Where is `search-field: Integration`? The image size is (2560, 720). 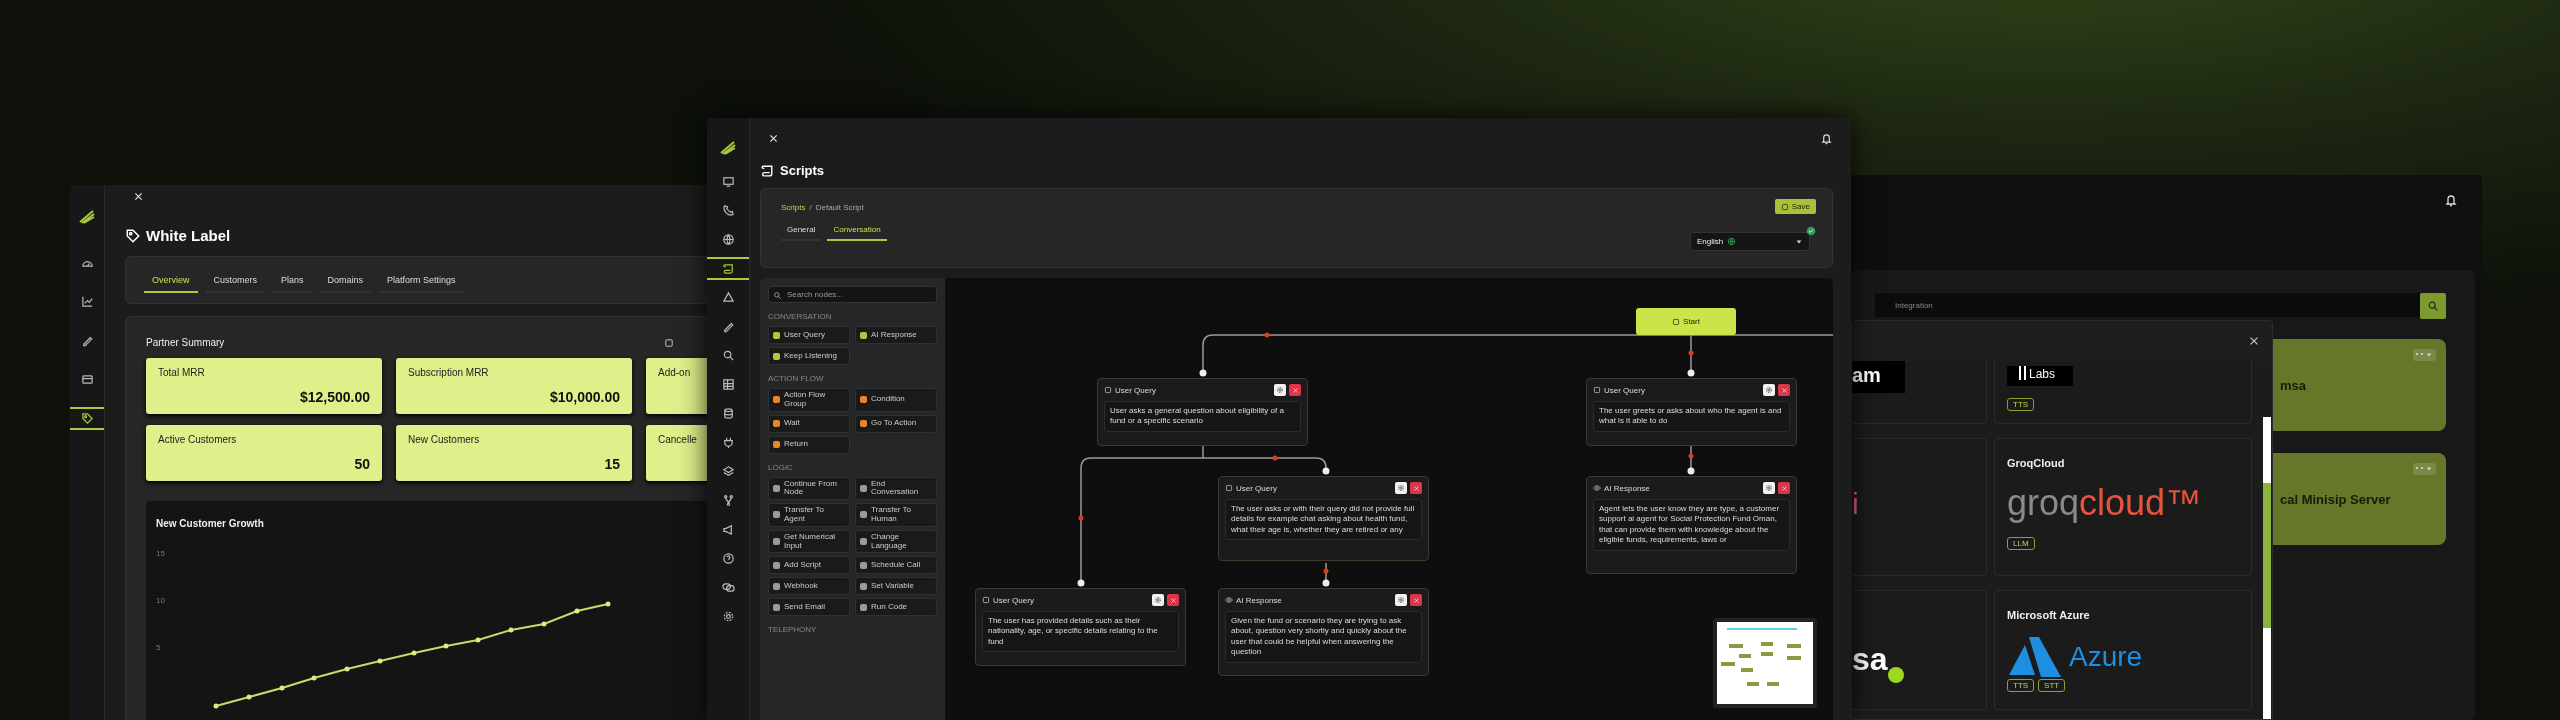
search-field: Integration is located at coordinates (2147, 305).